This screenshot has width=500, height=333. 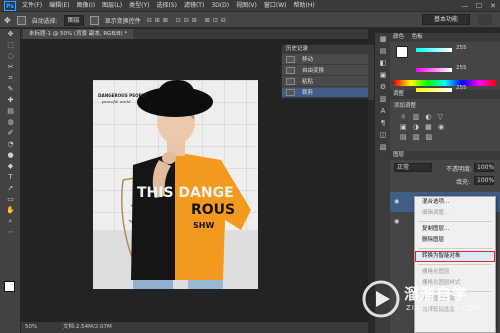 I want to click on history-item: 裁剪, so click(x=325, y=93).